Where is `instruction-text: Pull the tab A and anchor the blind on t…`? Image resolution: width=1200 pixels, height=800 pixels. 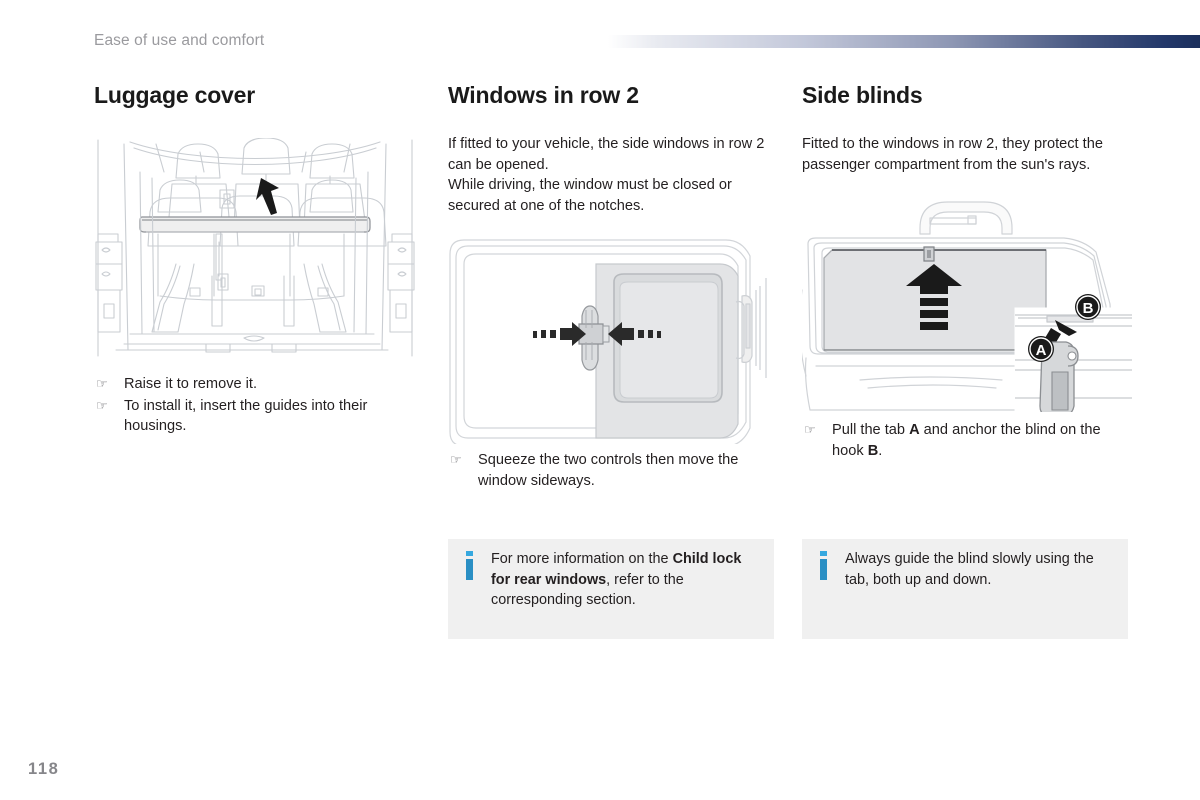 instruction-text: Pull the tab A and anchor the blind on t… is located at coordinates (977, 440).